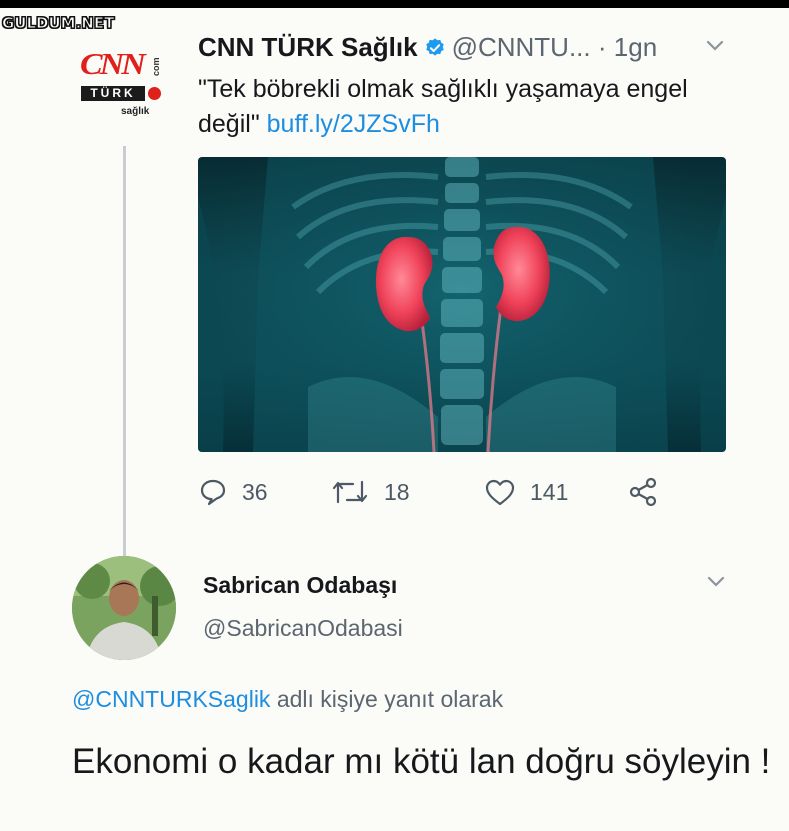 The width and height of the screenshot is (789, 831). I want to click on cnn-logo-turk: TÜRK, so click(113, 93).